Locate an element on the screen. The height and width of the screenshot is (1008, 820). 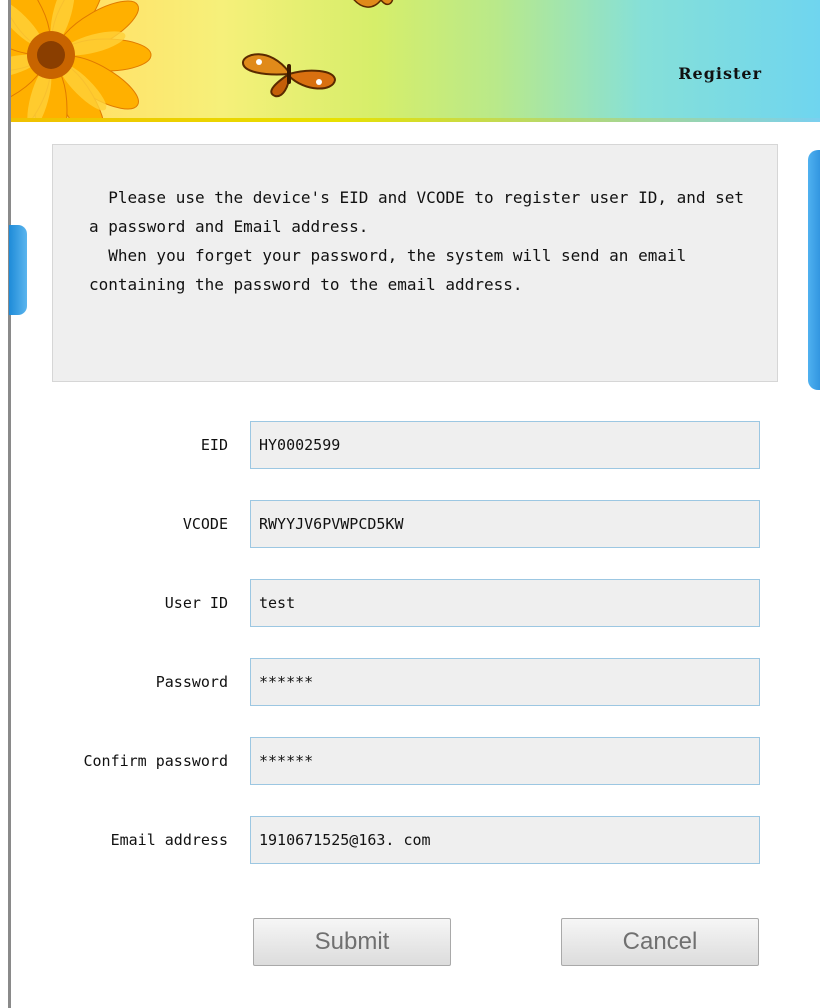
form-row-vcode: VCODE is located at coordinates (410, 525).